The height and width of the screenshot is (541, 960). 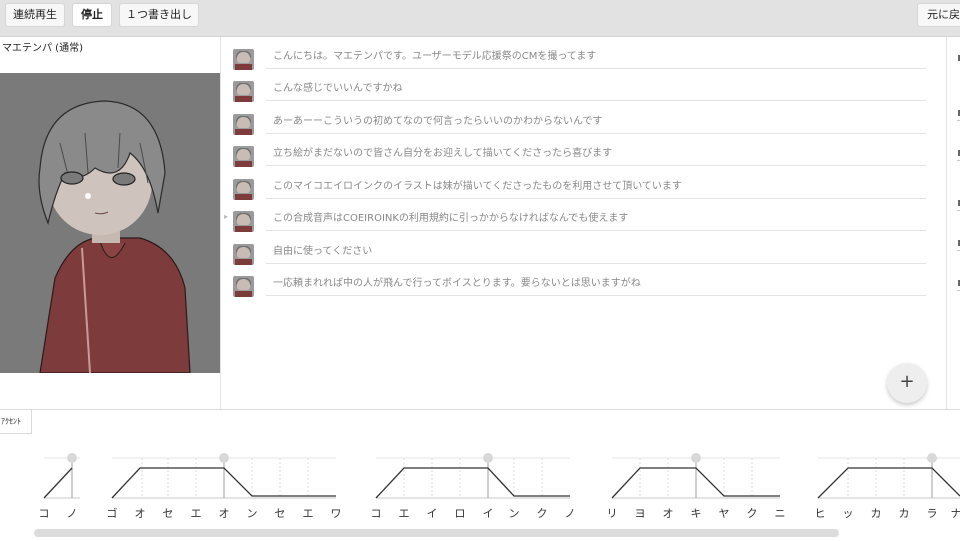 I want to click on mora-label: キ, so click(x=696, y=513).